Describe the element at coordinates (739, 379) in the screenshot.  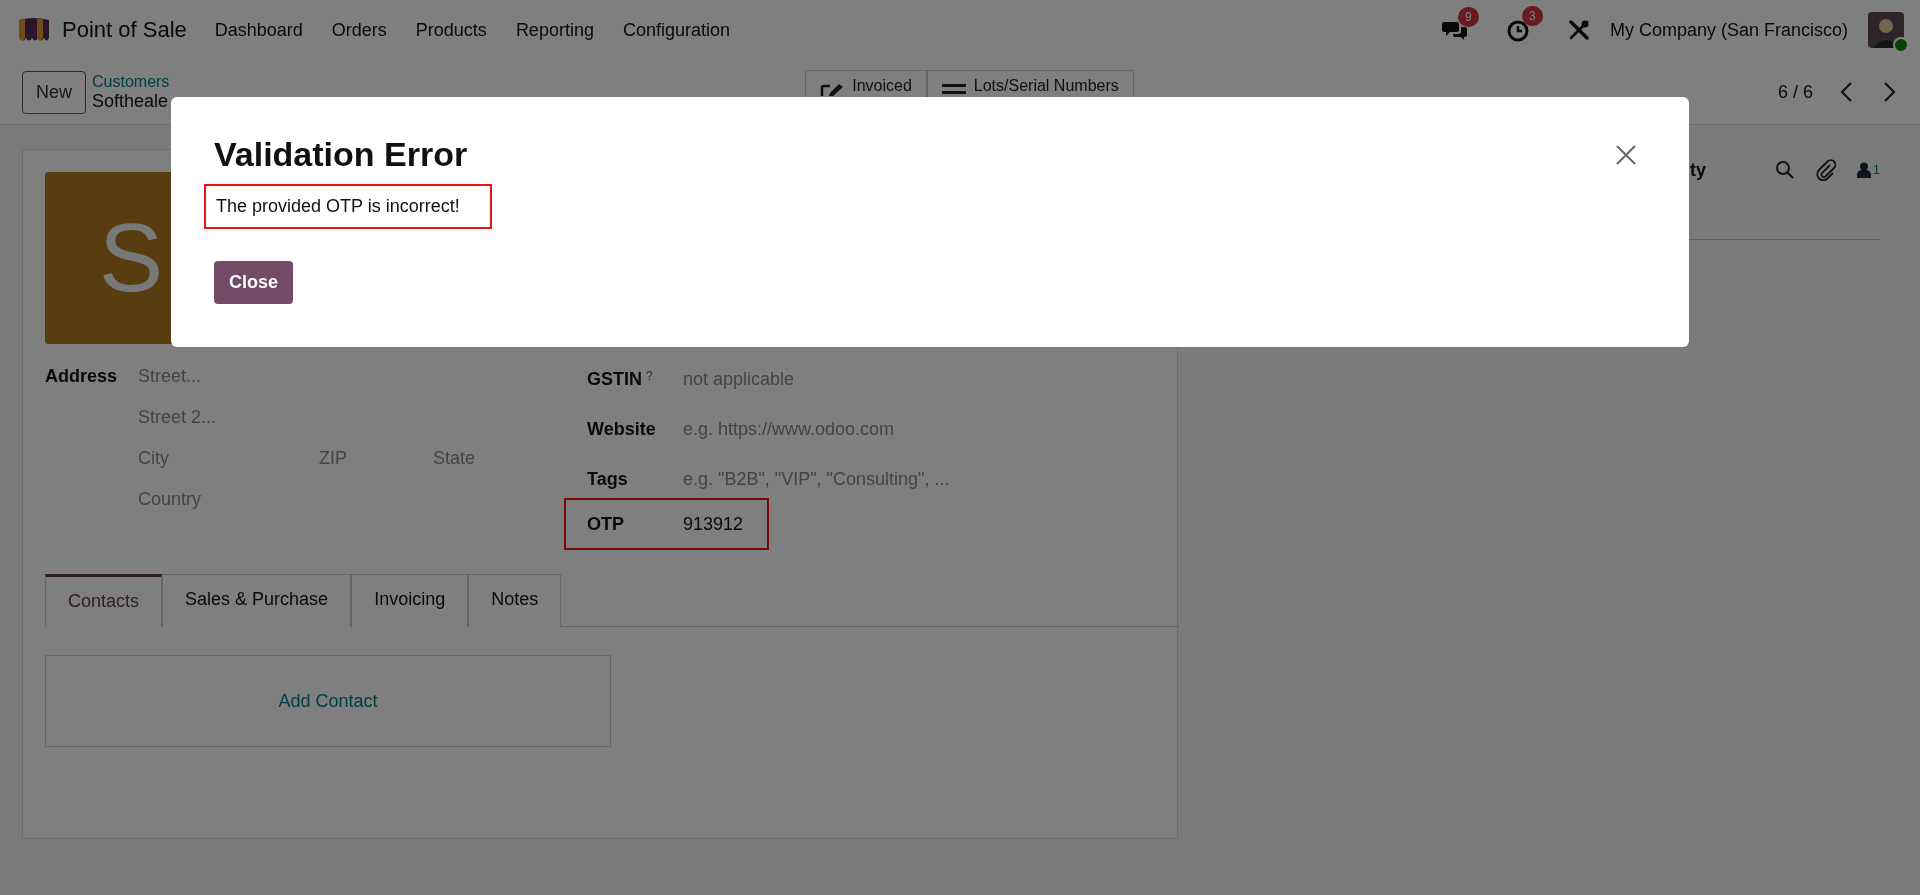
I see `input-field: not applicable` at that location.